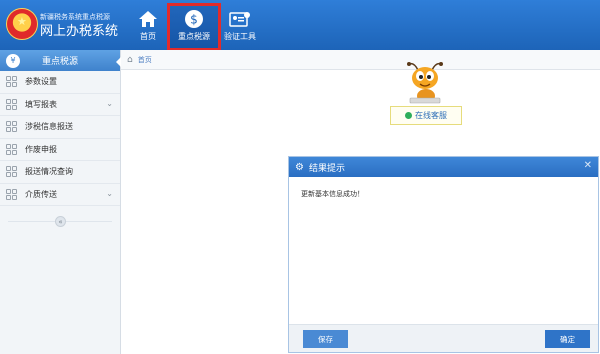 This screenshot has width=600, height=354. Describe the element at coordinates (22, 24) in the screenshot. I see `tax-emblem-logo: ★` at that location.